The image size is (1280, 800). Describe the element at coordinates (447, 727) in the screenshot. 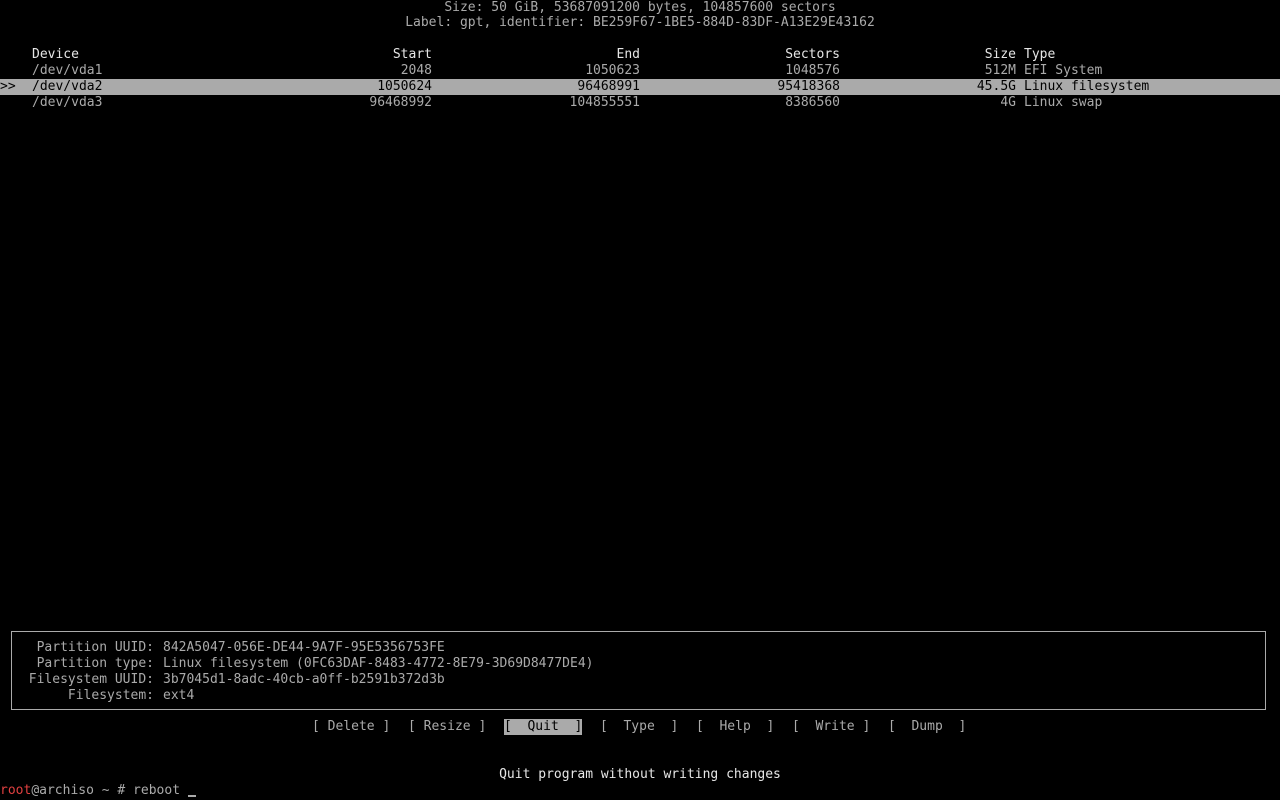

I see `resize-button: [ Resize ]` at that location.